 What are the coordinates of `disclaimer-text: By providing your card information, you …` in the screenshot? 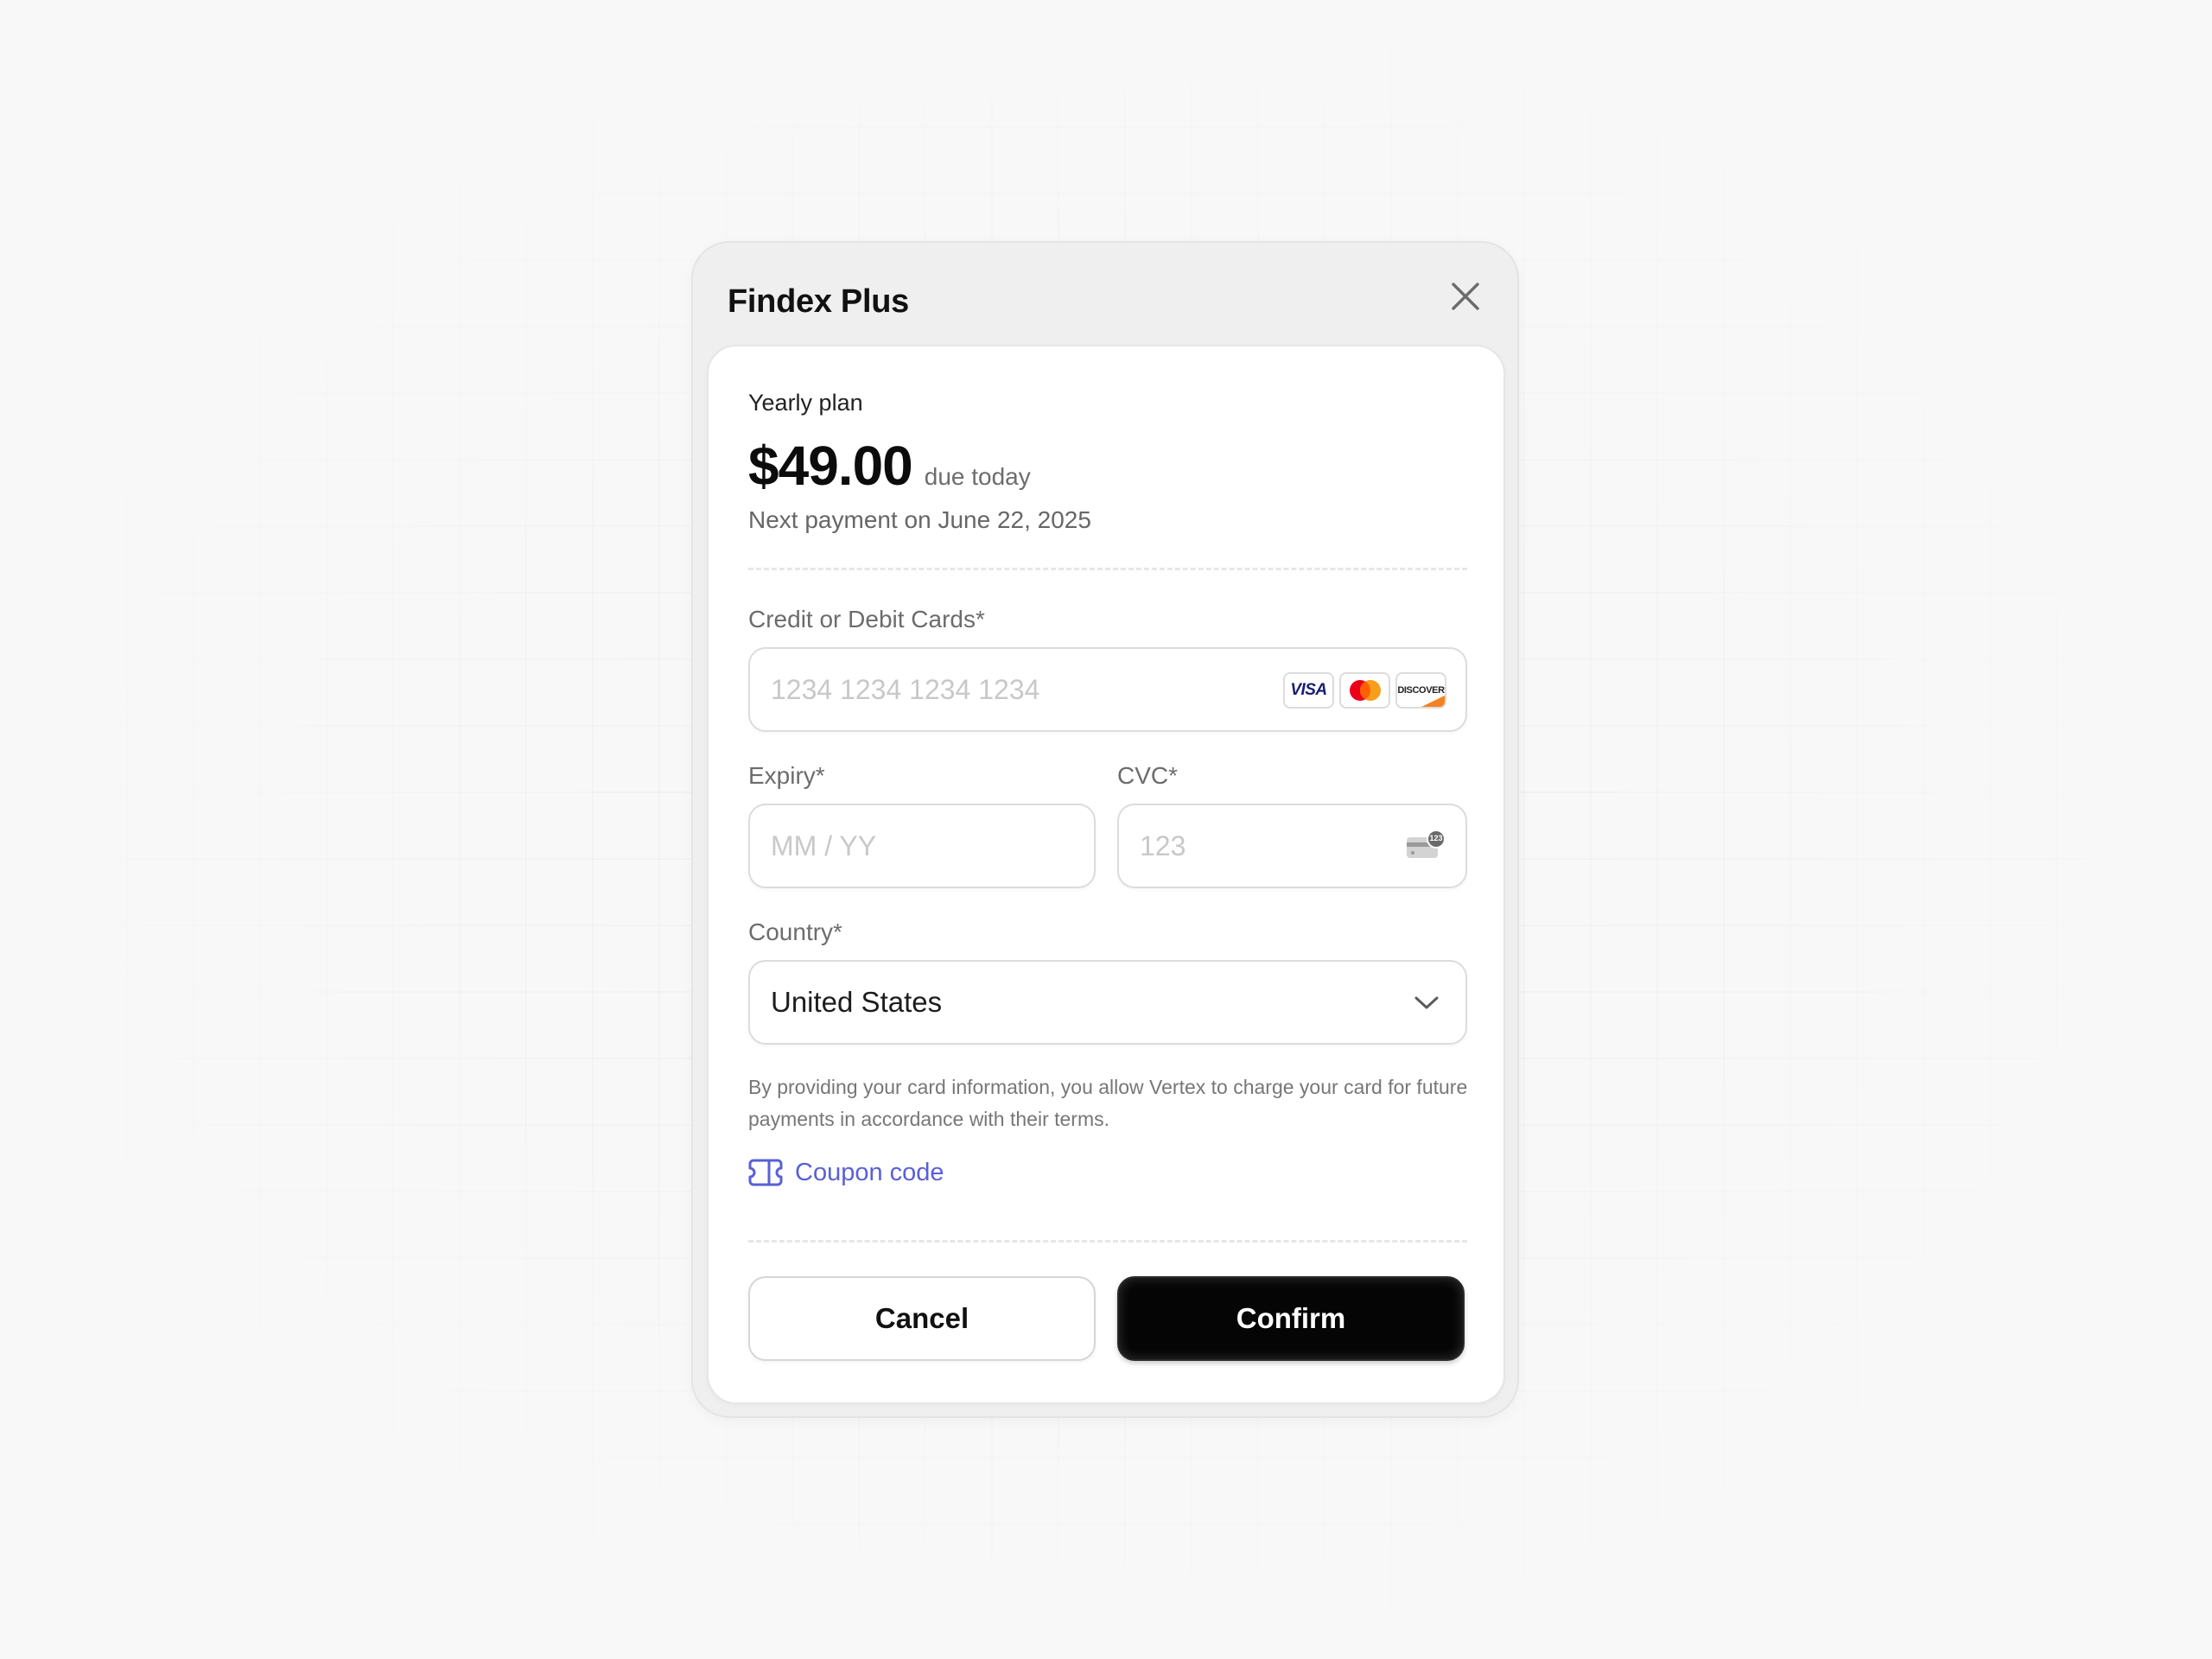 It's located at (1108, 1103).